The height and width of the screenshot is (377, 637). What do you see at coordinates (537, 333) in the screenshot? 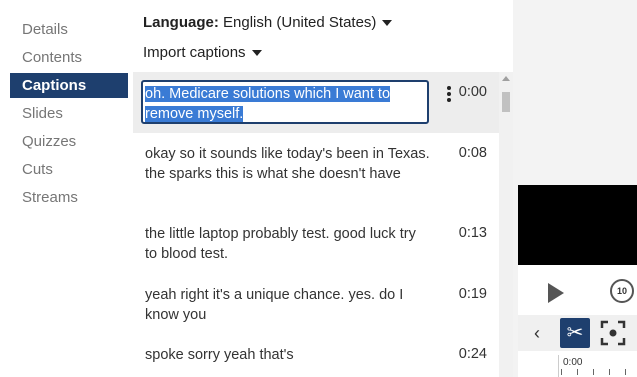
I see `chevron-left-icon: ‹` at bounding box center [537, 333].